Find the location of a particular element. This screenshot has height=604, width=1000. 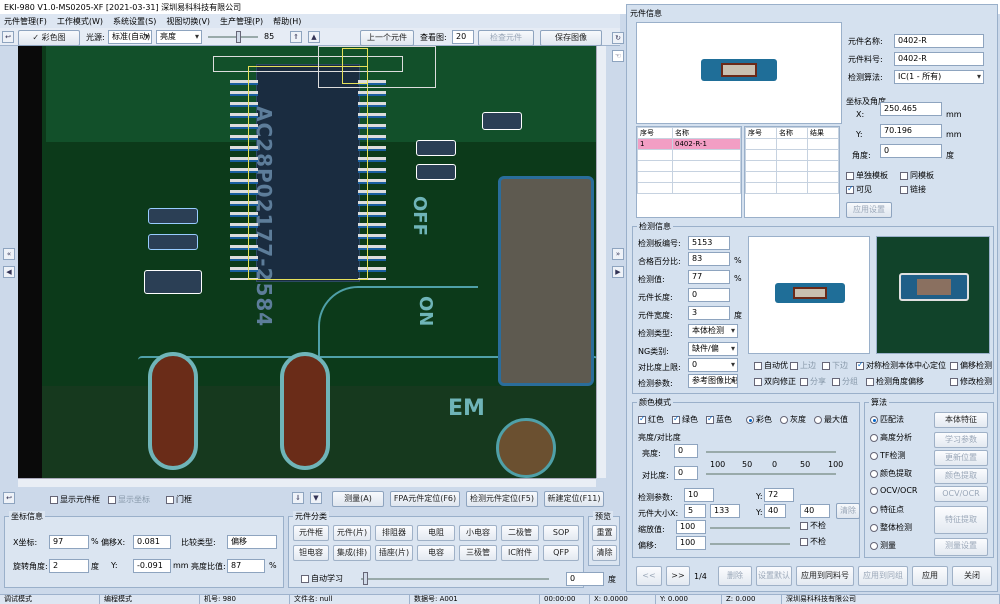

scroll-right-double-icon: » is located at coordinates (618, 254).